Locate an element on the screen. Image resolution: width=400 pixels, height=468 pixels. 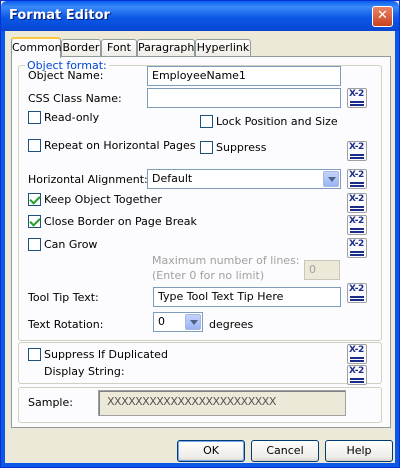
read-only-checkbox is located at coordinates (34, 117).